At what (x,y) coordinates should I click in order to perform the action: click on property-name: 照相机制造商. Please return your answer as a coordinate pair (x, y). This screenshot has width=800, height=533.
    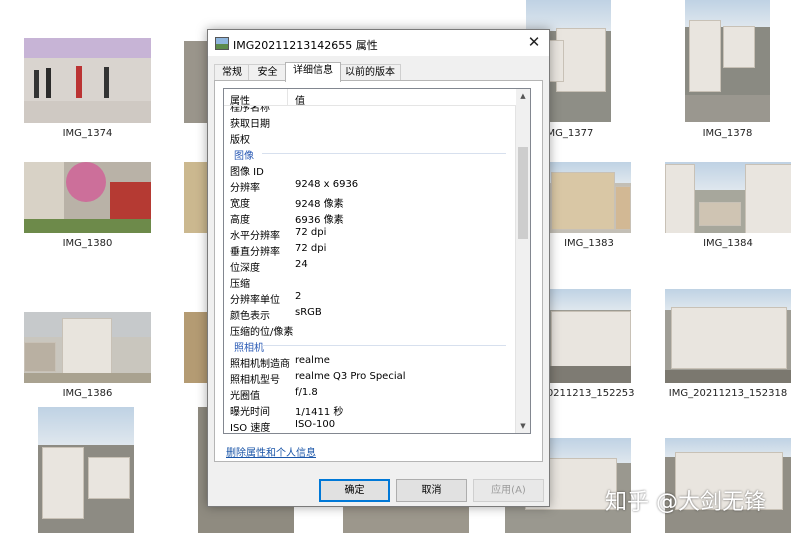
    Looking at the image, I should click on (260, 364).